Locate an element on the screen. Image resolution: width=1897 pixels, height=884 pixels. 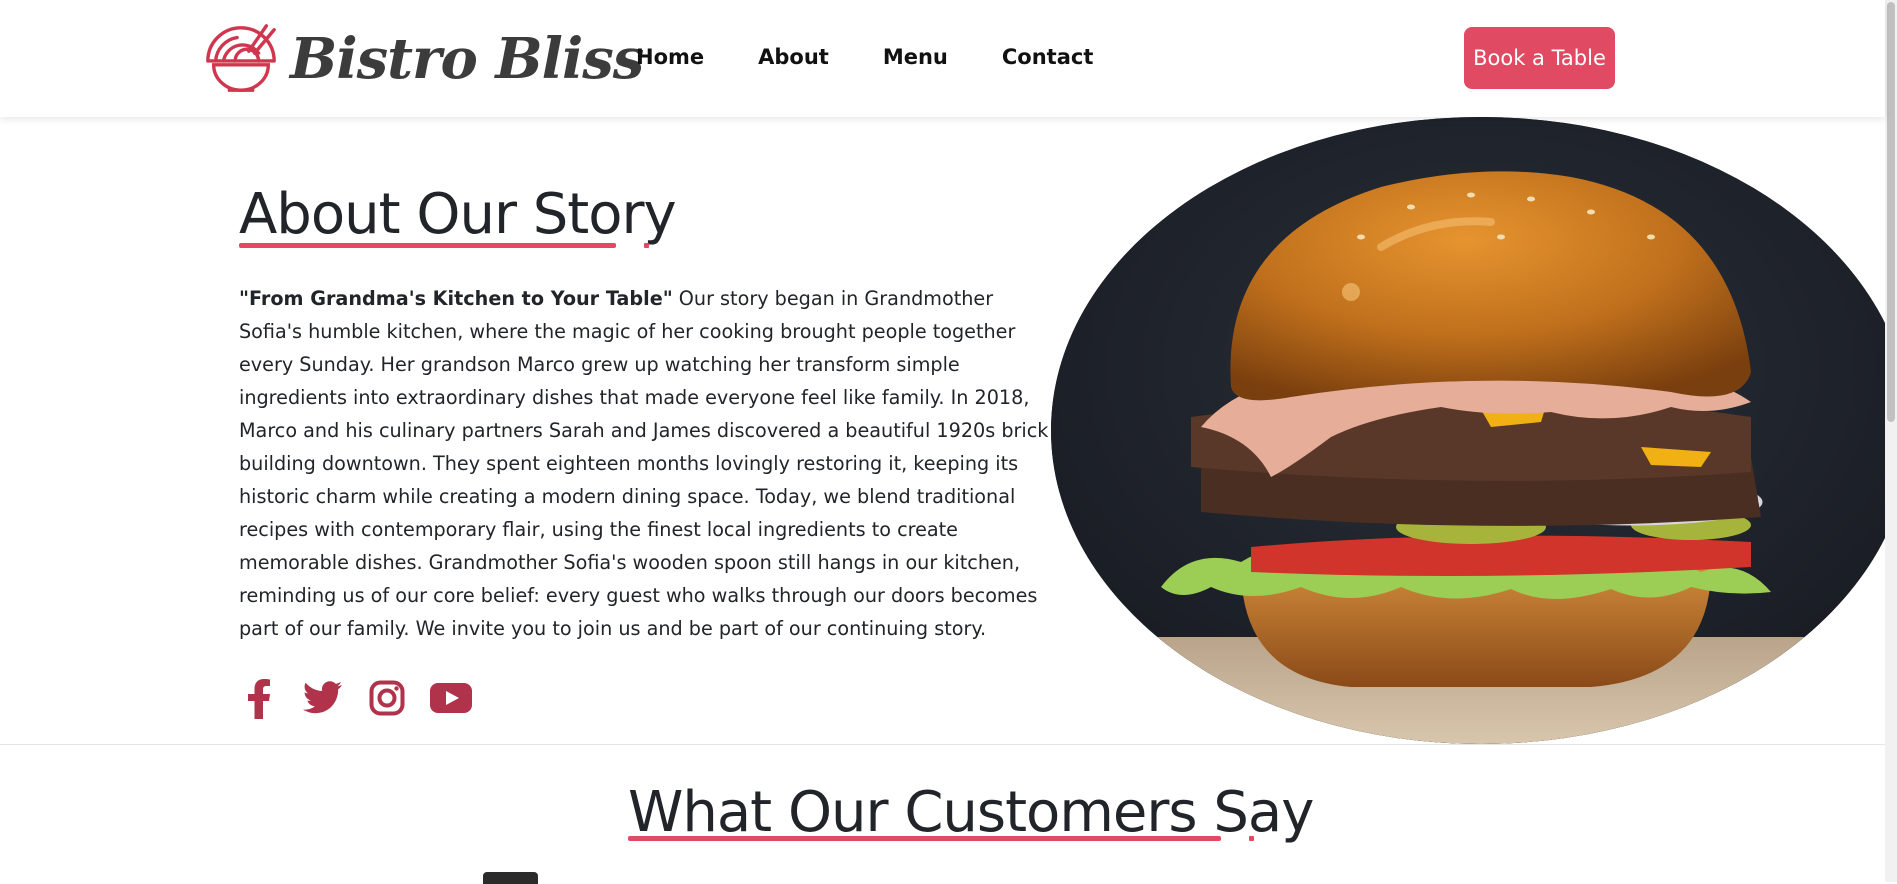
testimonials-underline-dot is located at coordinates (1251, 838).